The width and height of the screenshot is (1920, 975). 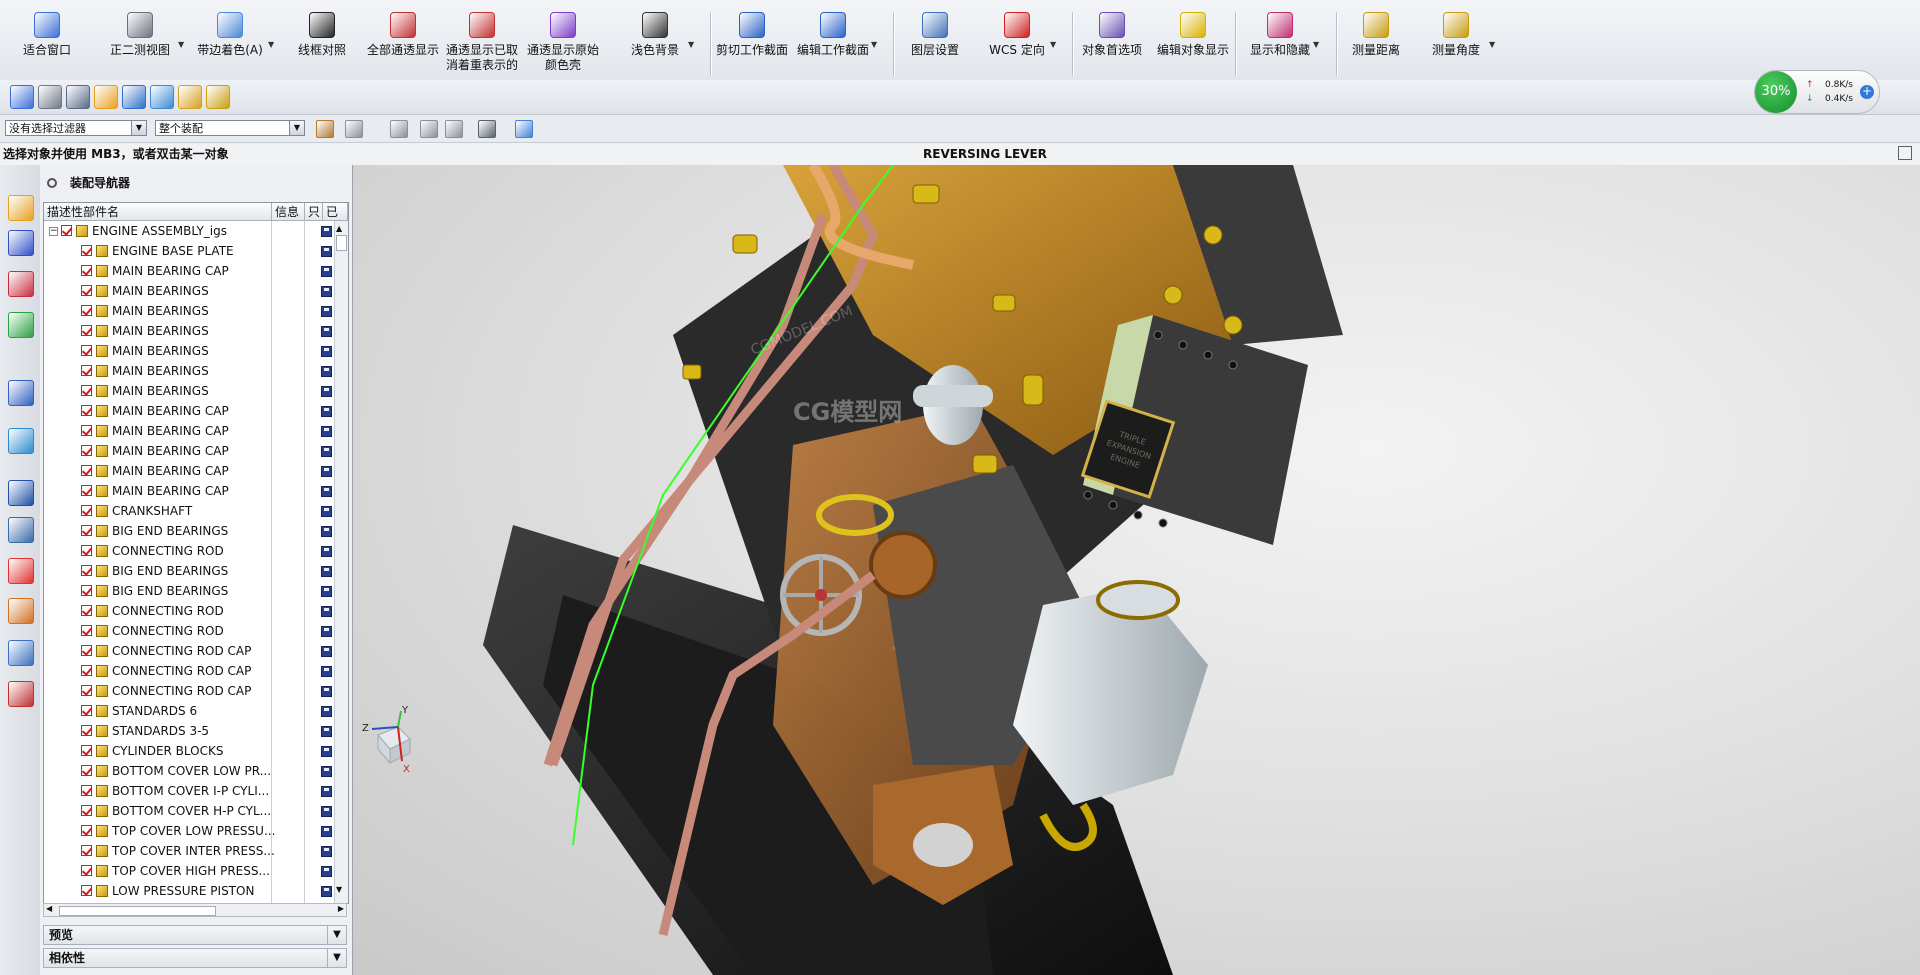 What do you see at coordinates (76, 128) in the screenshot?
I see `selection-filter-dropdown: 没有选择过滤器 ▼` at bounding box center [76, 128].